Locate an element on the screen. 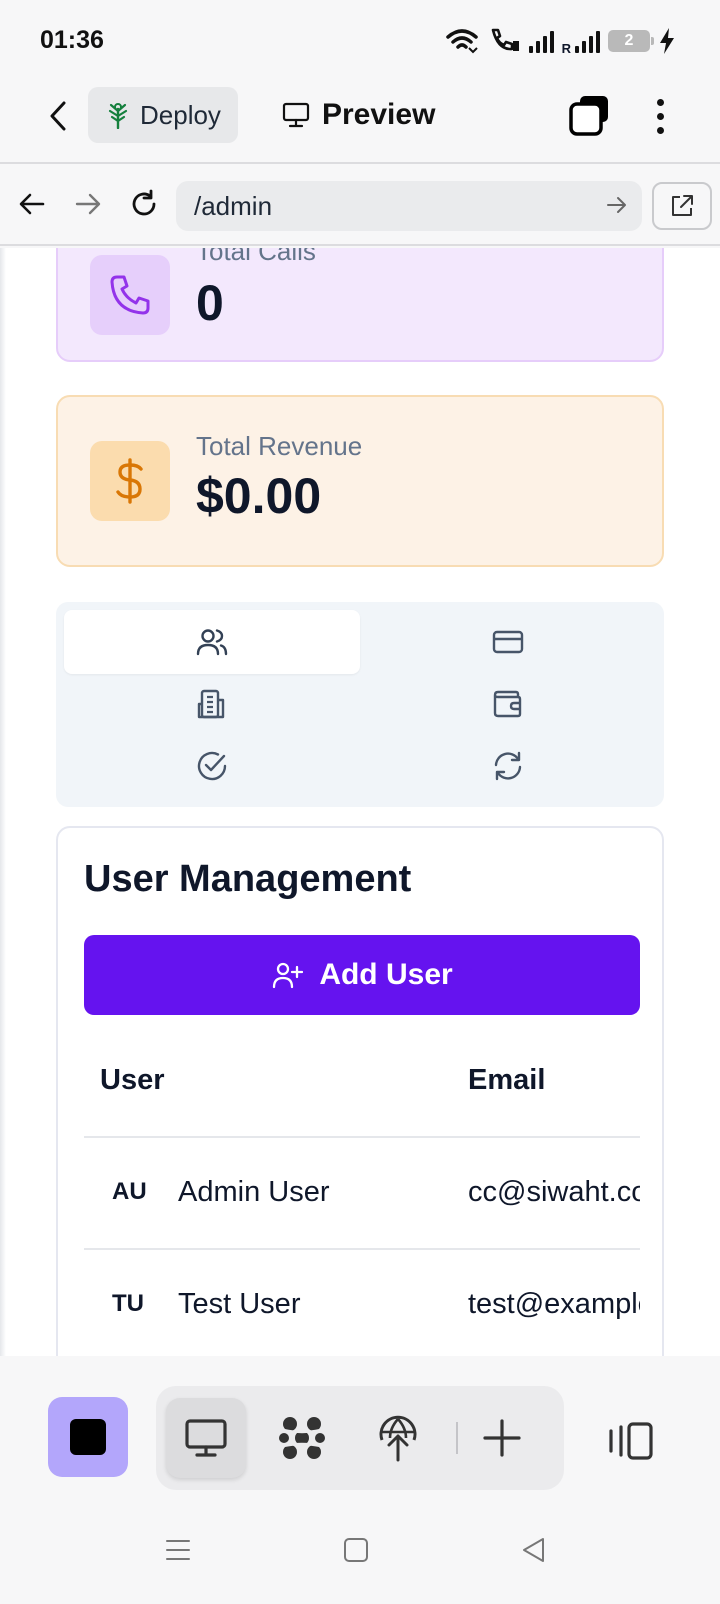 The image size is (720, 1604). charging-icon is located at coordinates (667, 41).